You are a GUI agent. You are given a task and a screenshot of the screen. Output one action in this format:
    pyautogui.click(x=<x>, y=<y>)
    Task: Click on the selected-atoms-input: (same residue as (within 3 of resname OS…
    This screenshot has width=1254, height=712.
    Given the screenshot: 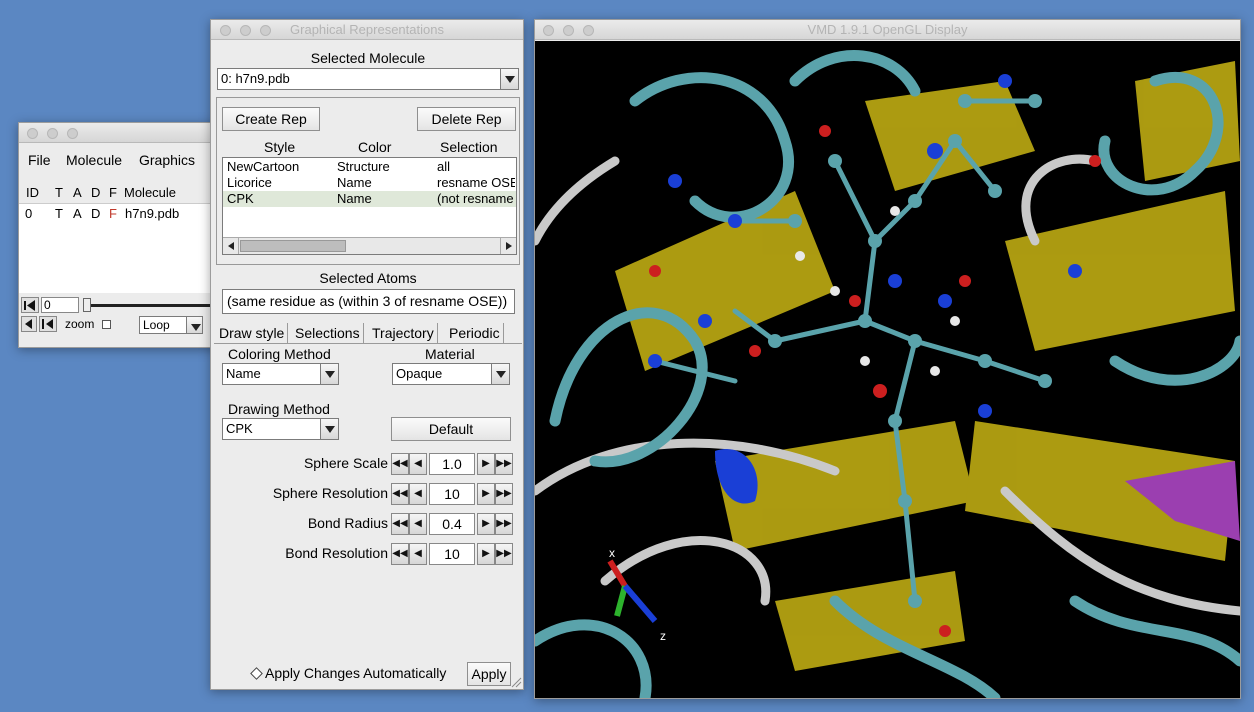 What is the action you would take?
    pyautogui.click(x=368, y=301)
    